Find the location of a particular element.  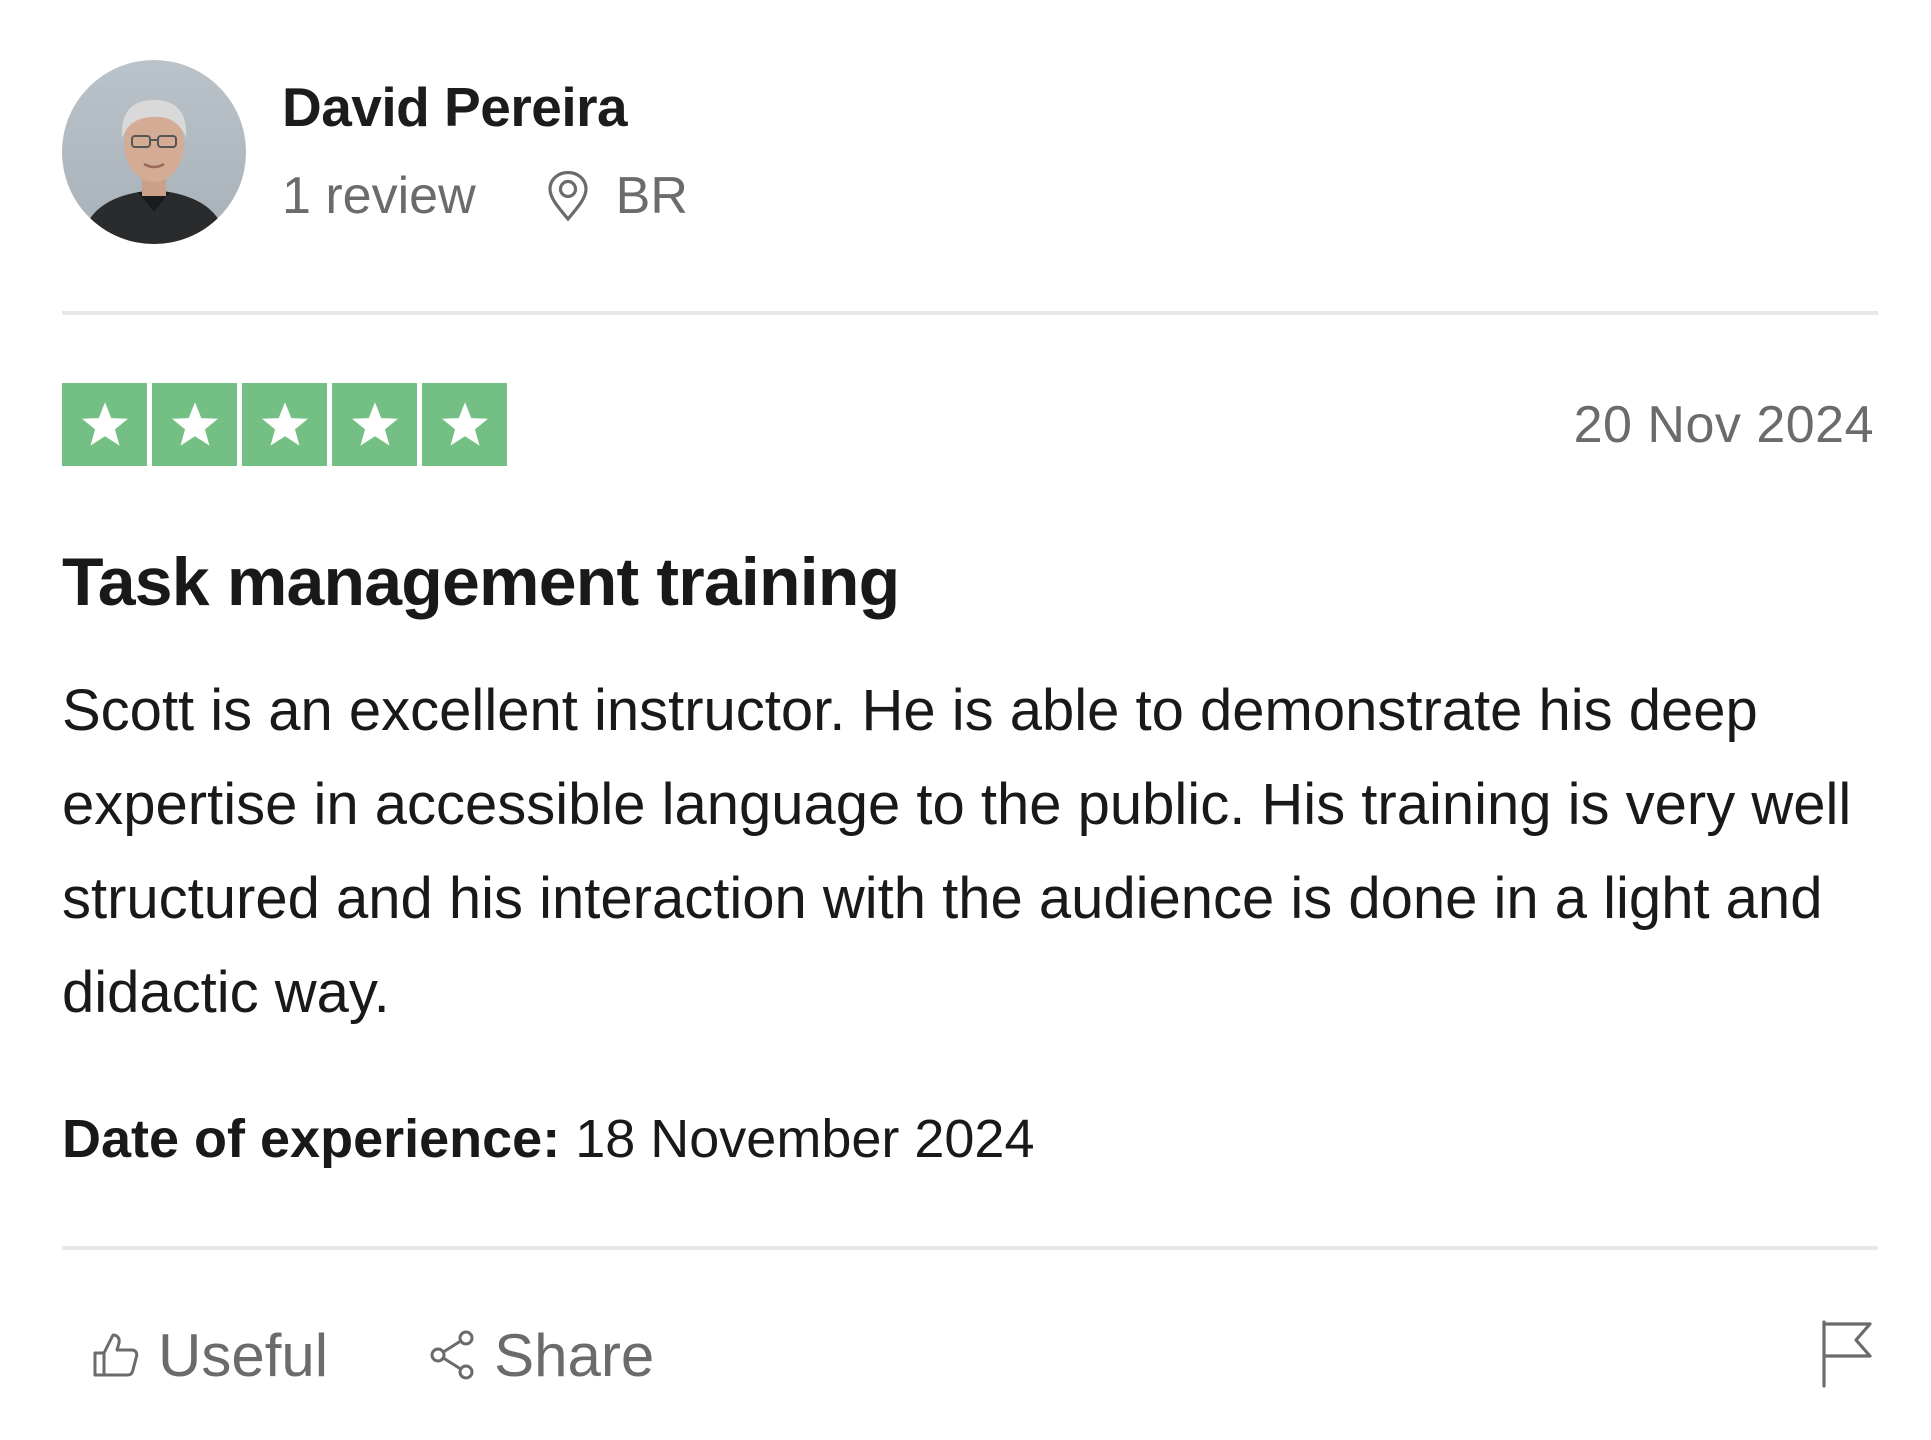

location-pin-icon is located at coordinates (568, 196).